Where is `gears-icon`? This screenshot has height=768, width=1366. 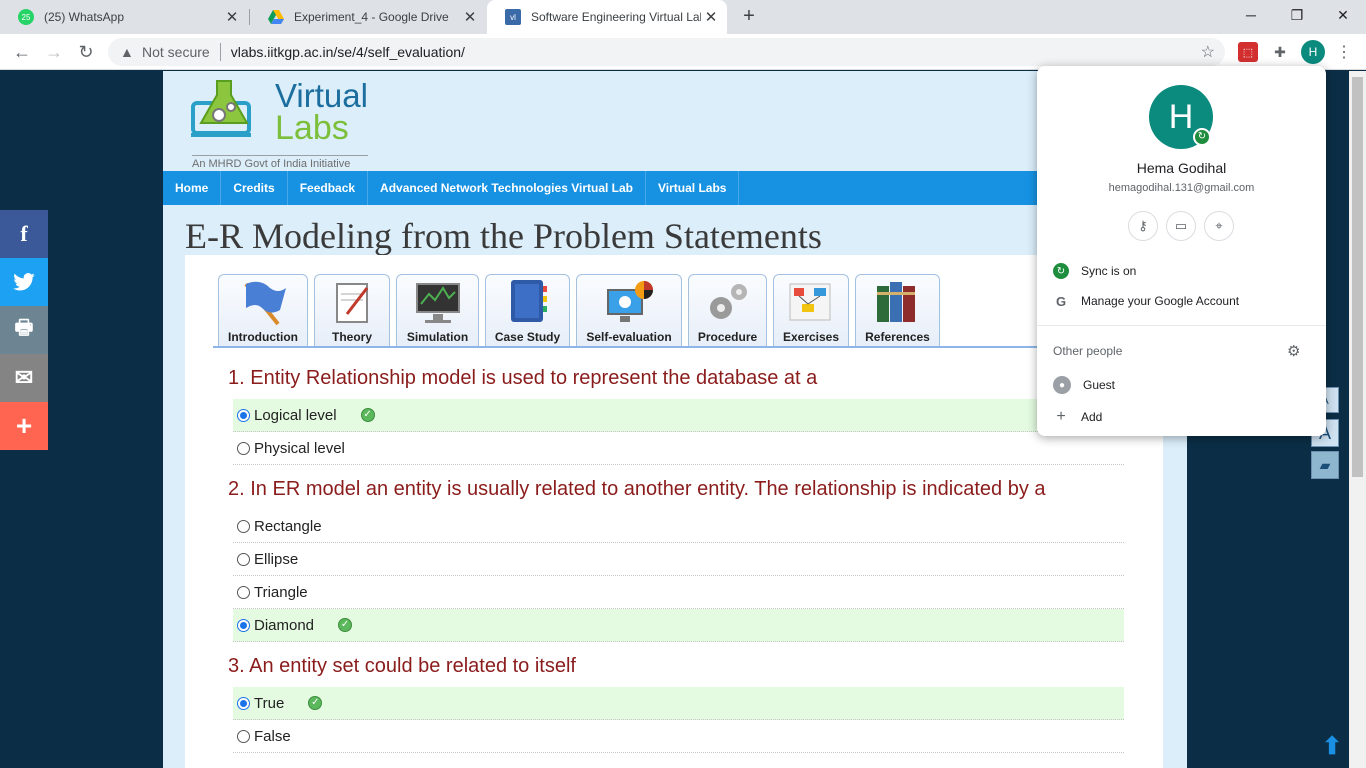 gears-icon is located at coordinates (728, 301).